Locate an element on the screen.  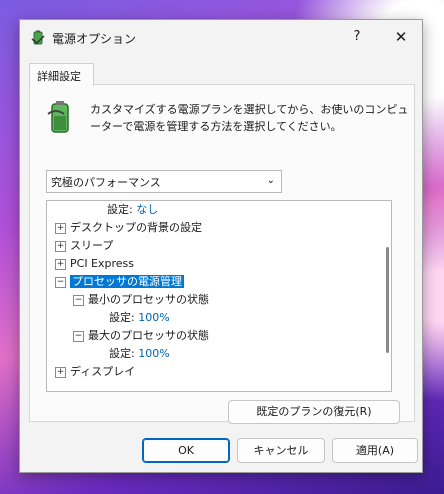
tree-item-sleep: + スリープ is located at coordinates (84, 246).